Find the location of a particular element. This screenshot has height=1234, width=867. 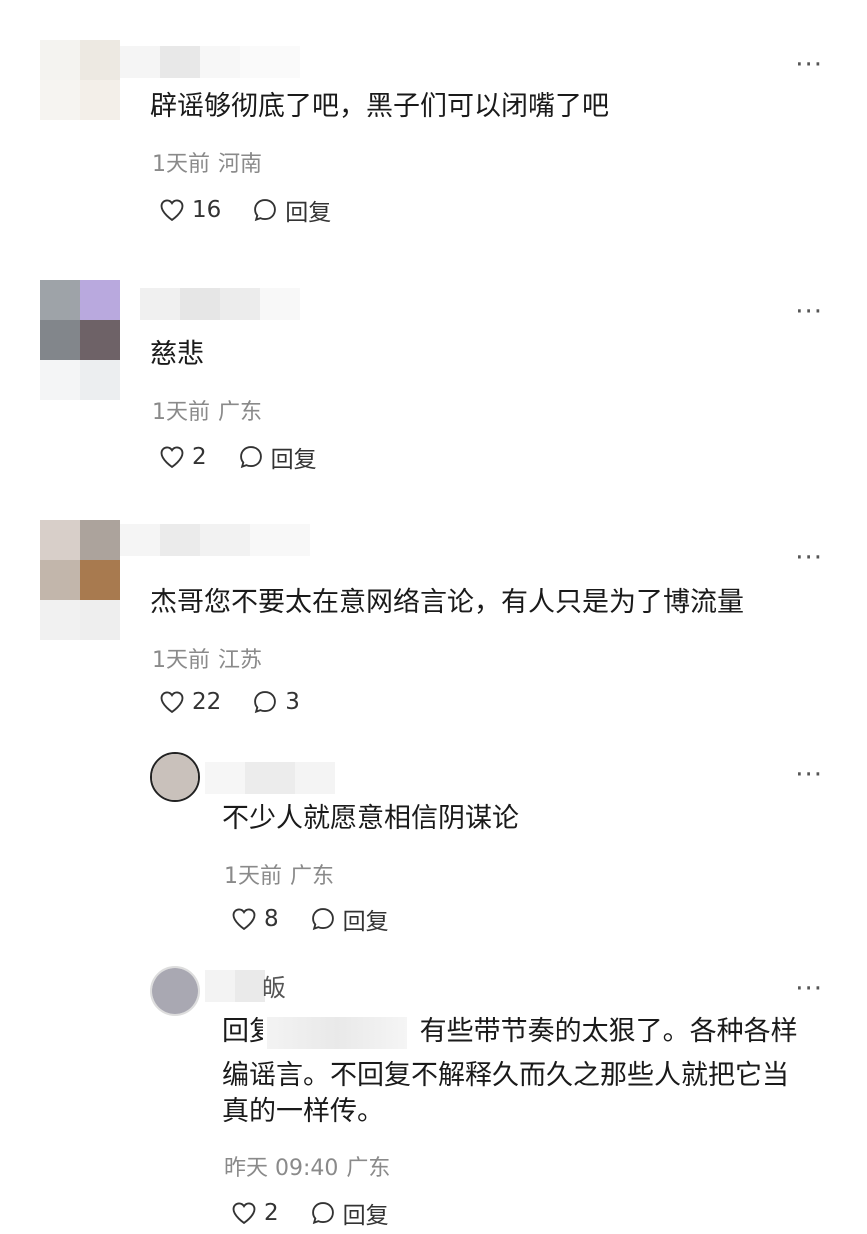

comment-meta: 1天前 河南 is located at coordinates (207, 162).